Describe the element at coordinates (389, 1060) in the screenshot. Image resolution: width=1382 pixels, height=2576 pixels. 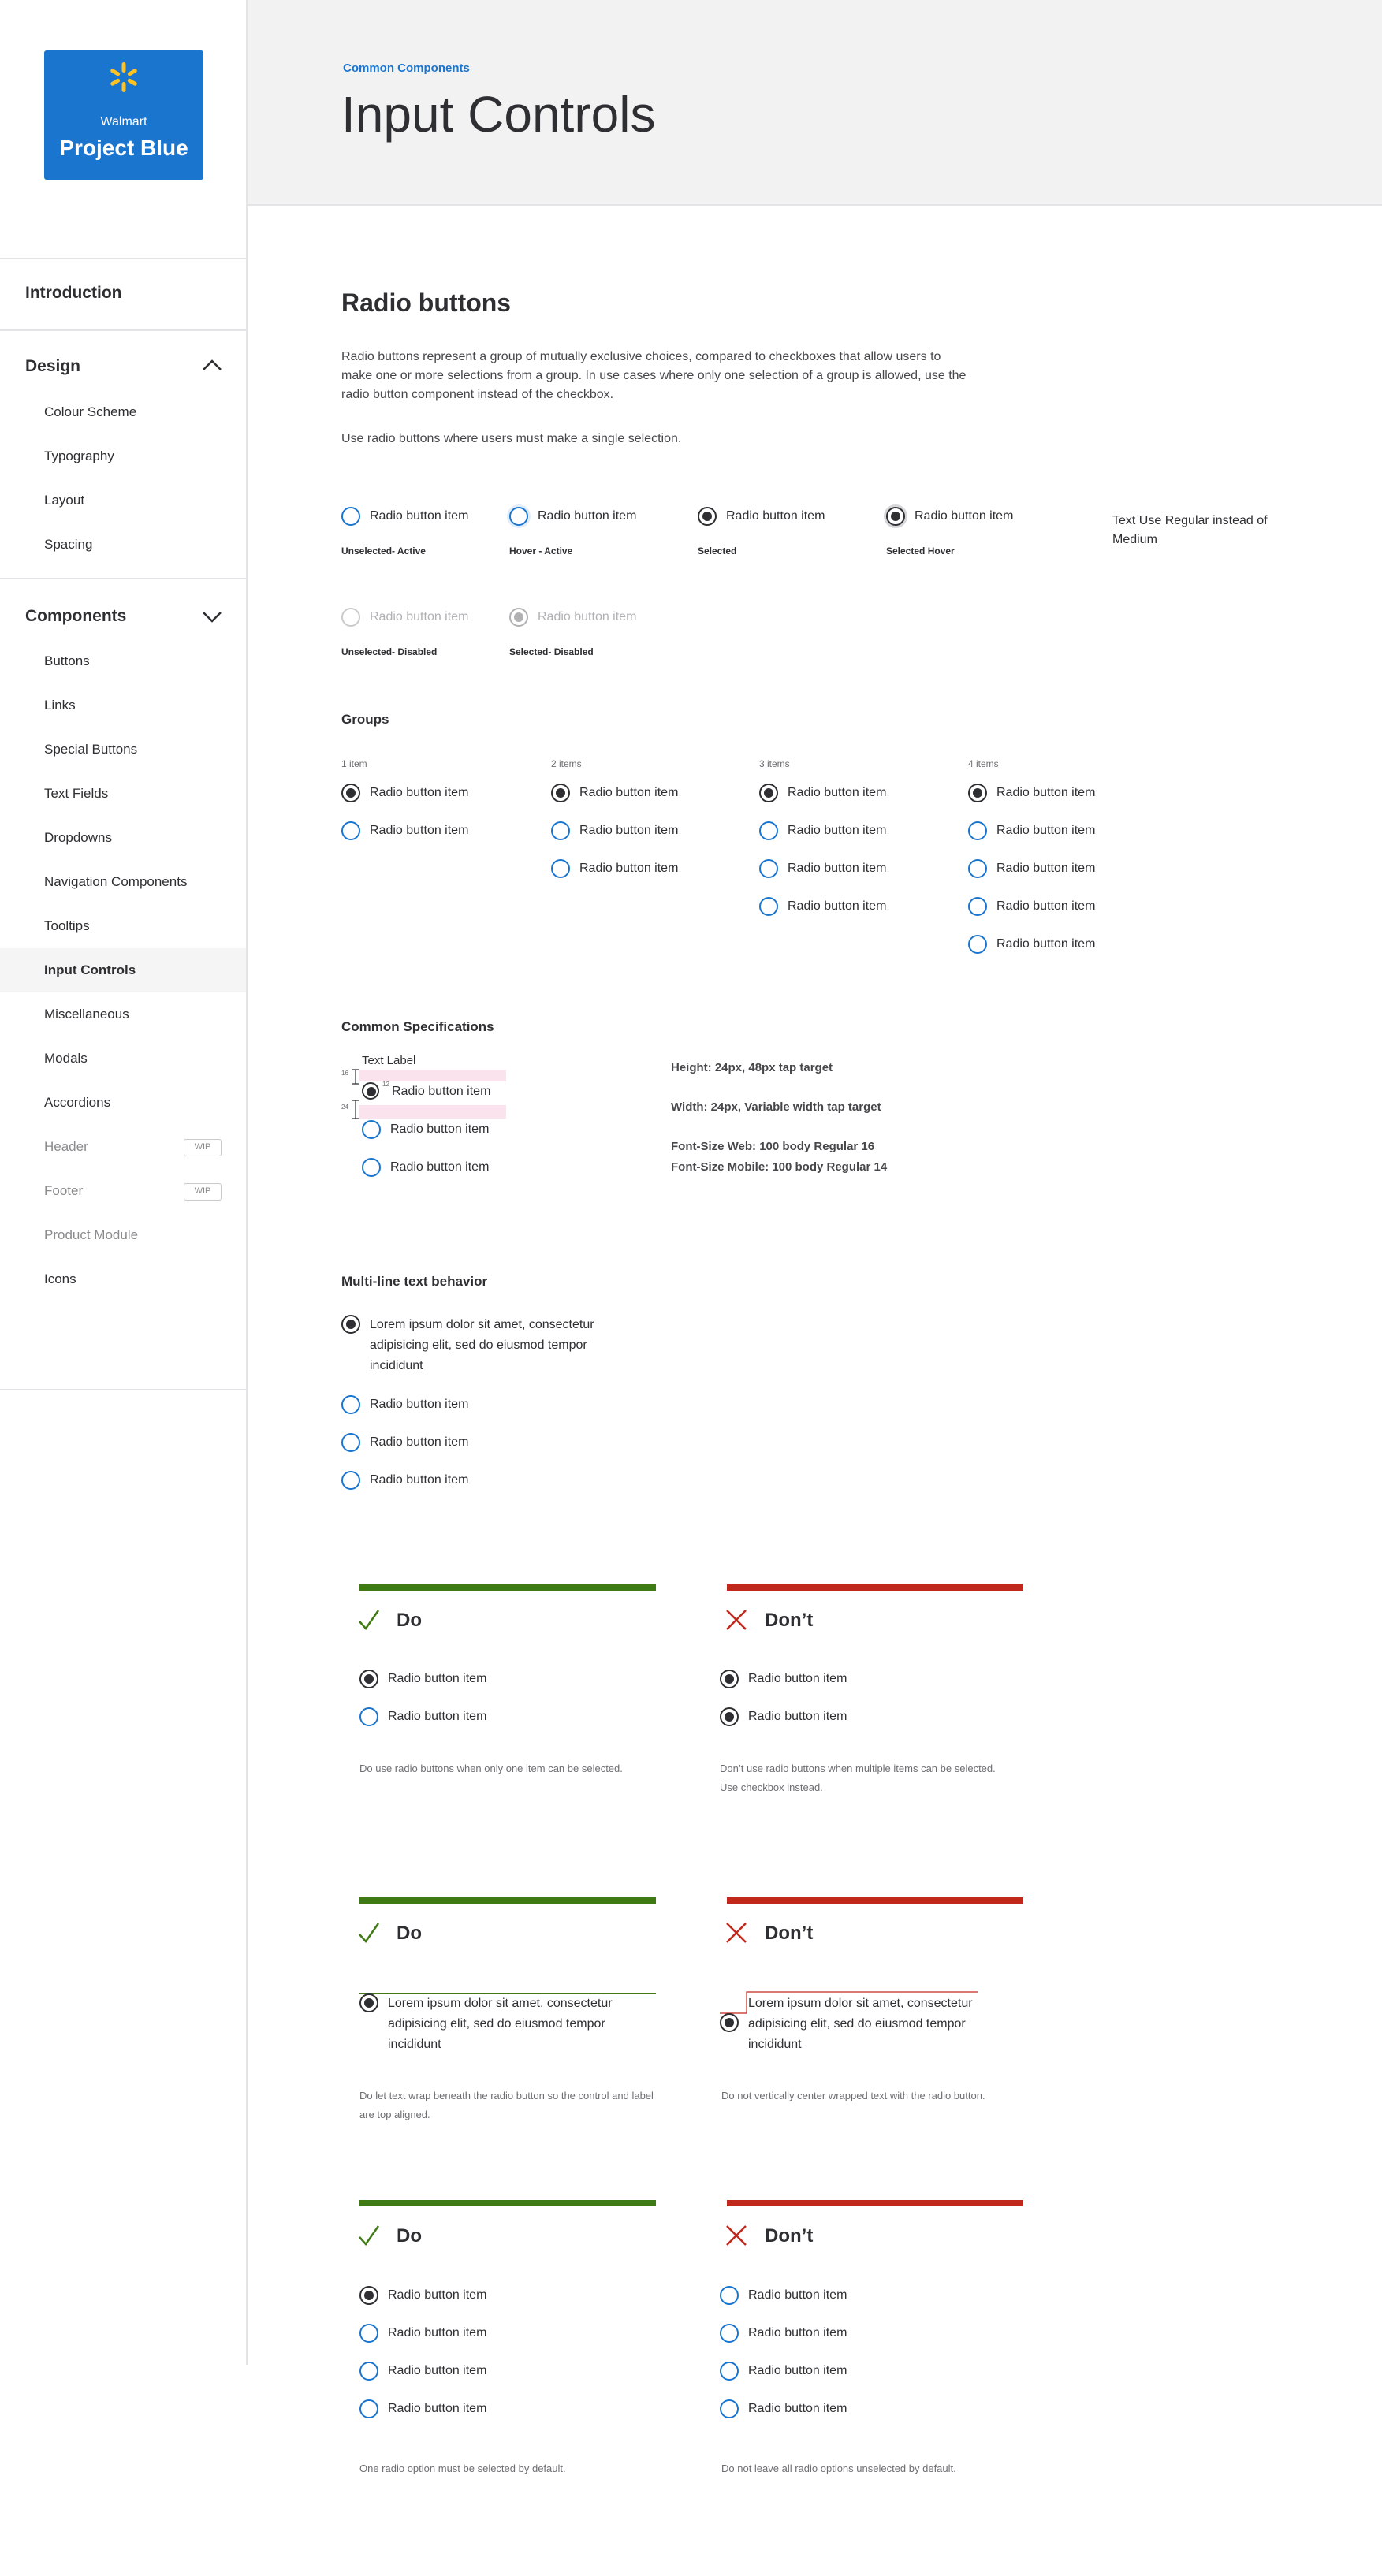
I see `spec-text-label: Text Label` at that location.